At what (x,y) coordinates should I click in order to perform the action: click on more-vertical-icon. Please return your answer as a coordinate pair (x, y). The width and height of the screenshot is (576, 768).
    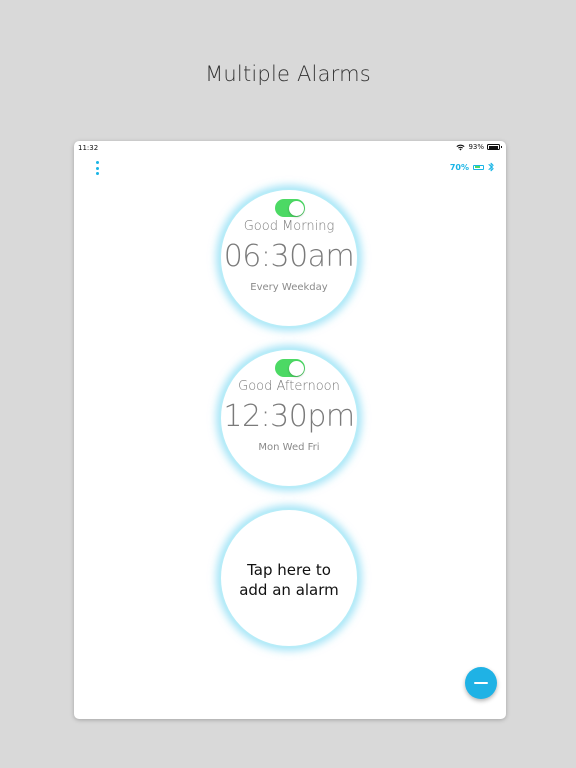
    Looking at the image, I should click on (97, 168).